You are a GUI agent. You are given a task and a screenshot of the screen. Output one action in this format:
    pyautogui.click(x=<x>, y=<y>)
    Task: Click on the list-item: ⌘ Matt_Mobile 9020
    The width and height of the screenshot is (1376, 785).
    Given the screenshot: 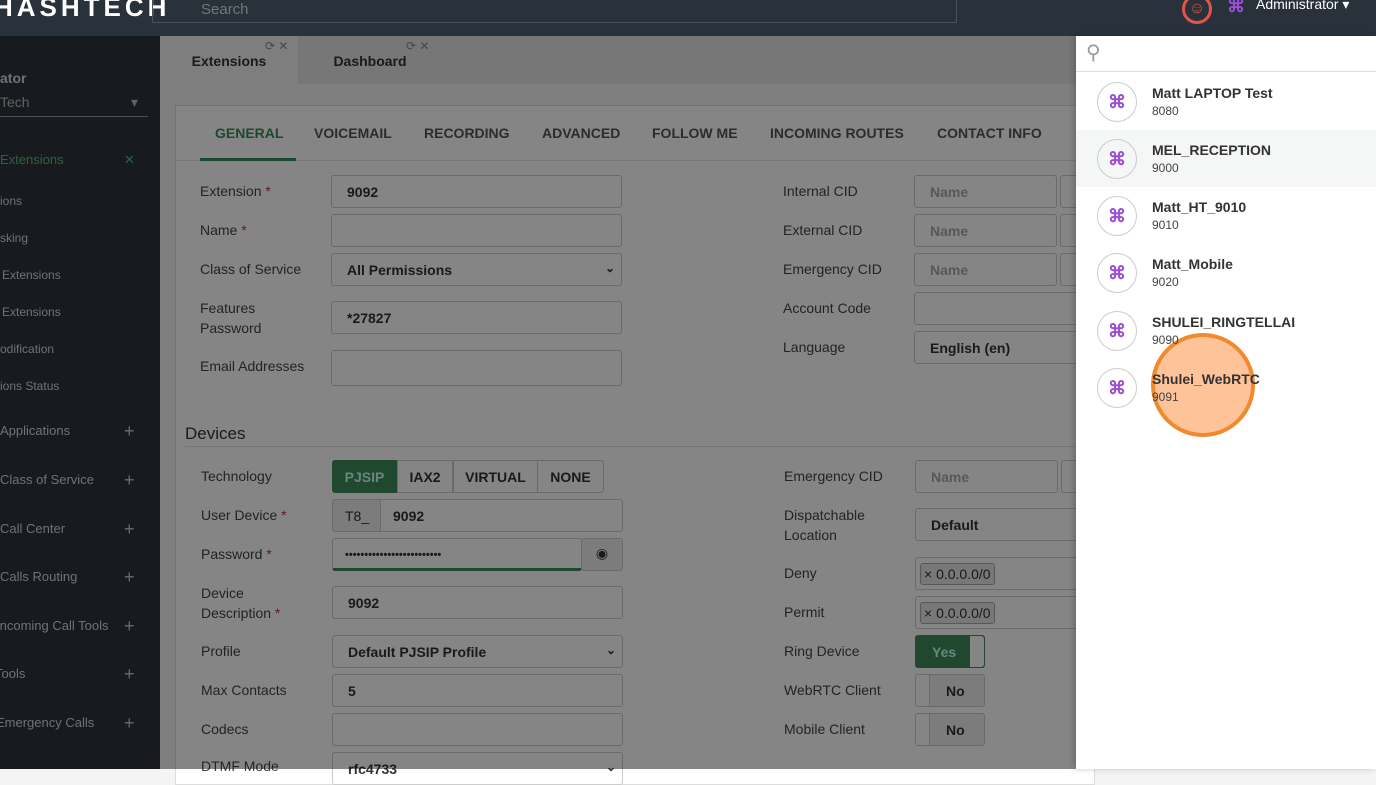 What is the action you would take?
    pyautogui.click(x=1226, y=272)
    